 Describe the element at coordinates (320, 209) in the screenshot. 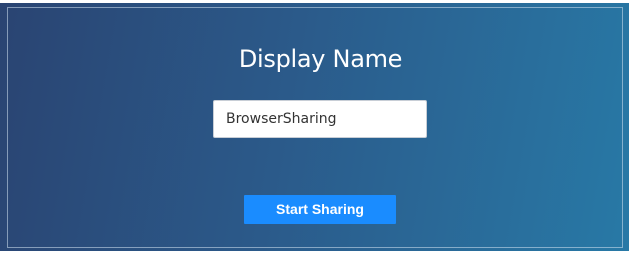

I see `start-sharing-button: Start Sharing` at that location.